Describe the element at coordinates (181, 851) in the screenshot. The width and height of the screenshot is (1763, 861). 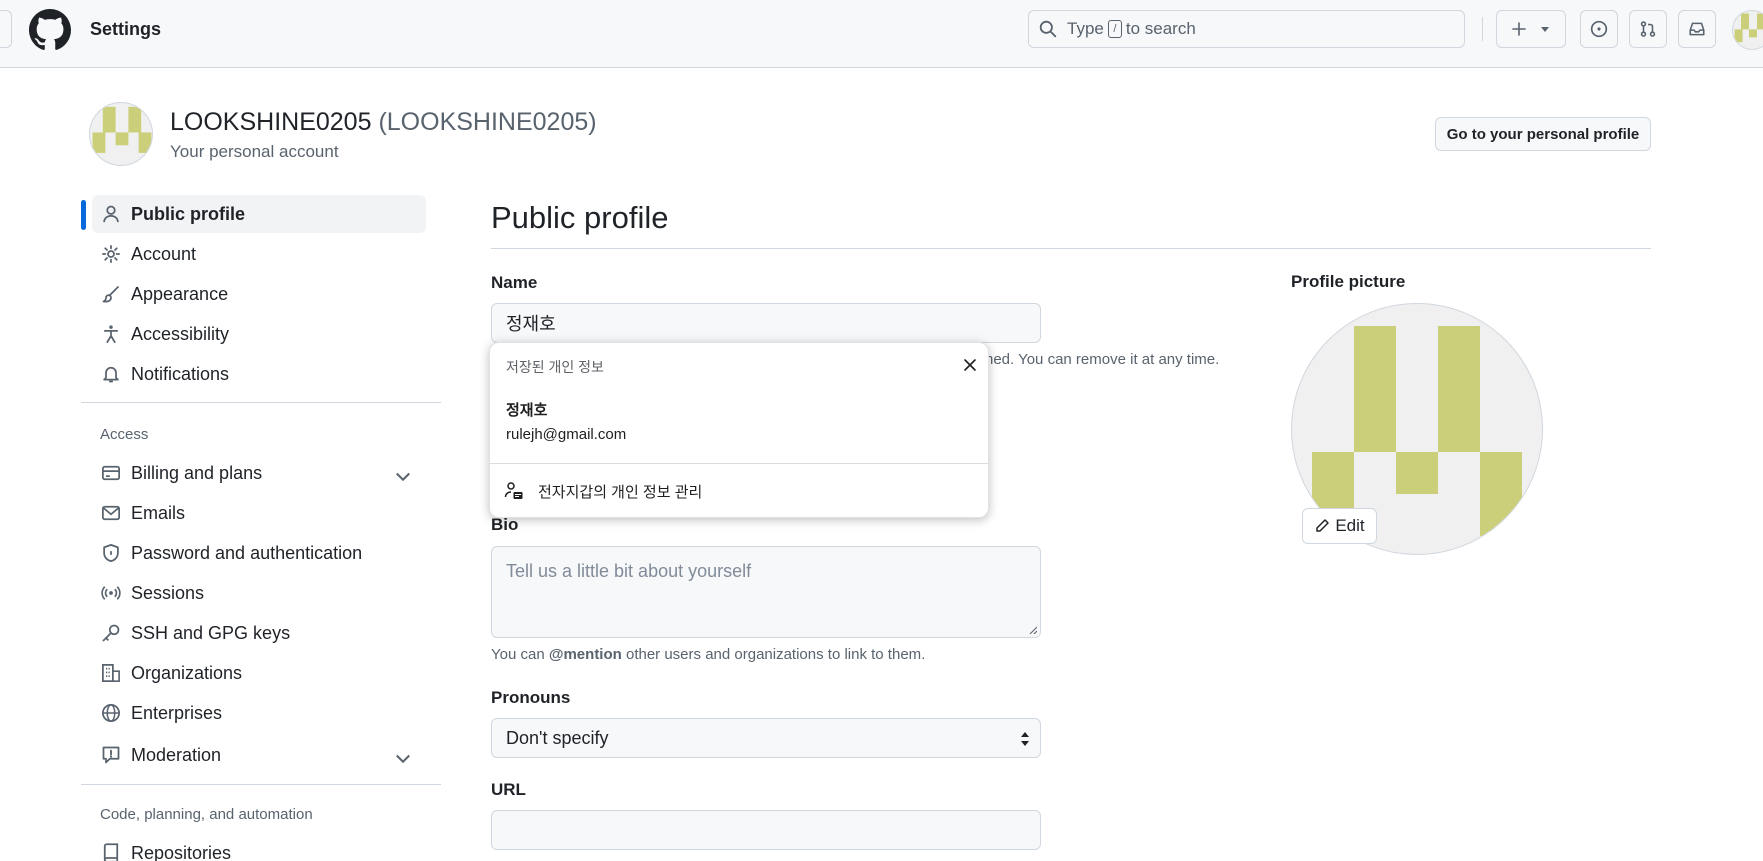
I see `sidebar-item-label: Repositories` at that location.